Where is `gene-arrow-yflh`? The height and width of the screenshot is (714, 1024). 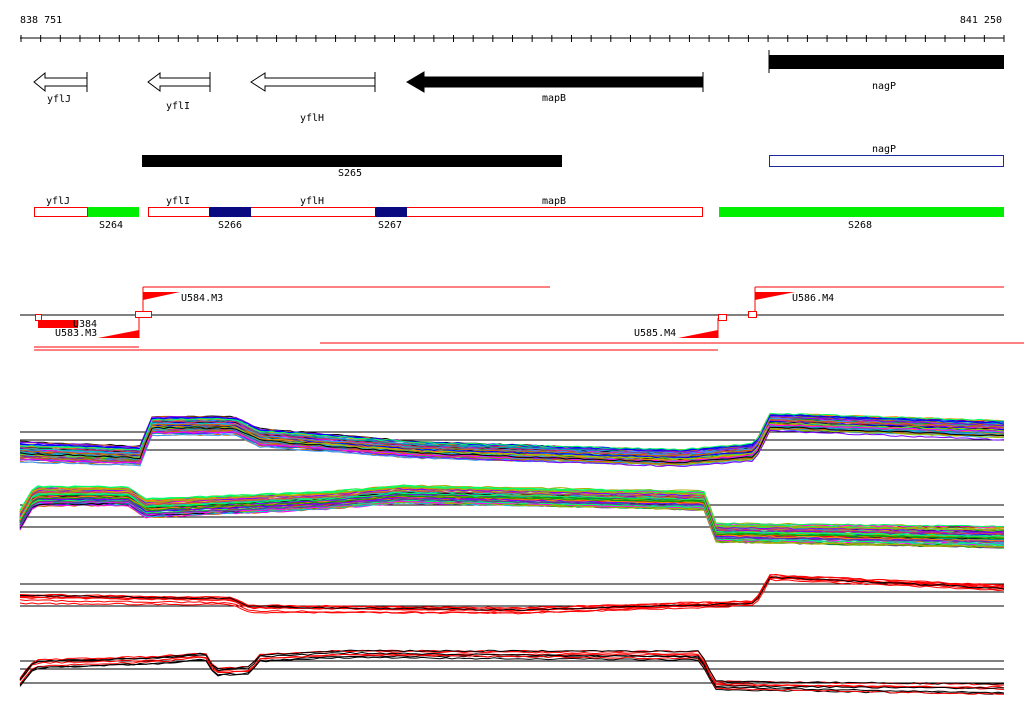 gene-arrow-yflh is located at coordinates (313, 82).